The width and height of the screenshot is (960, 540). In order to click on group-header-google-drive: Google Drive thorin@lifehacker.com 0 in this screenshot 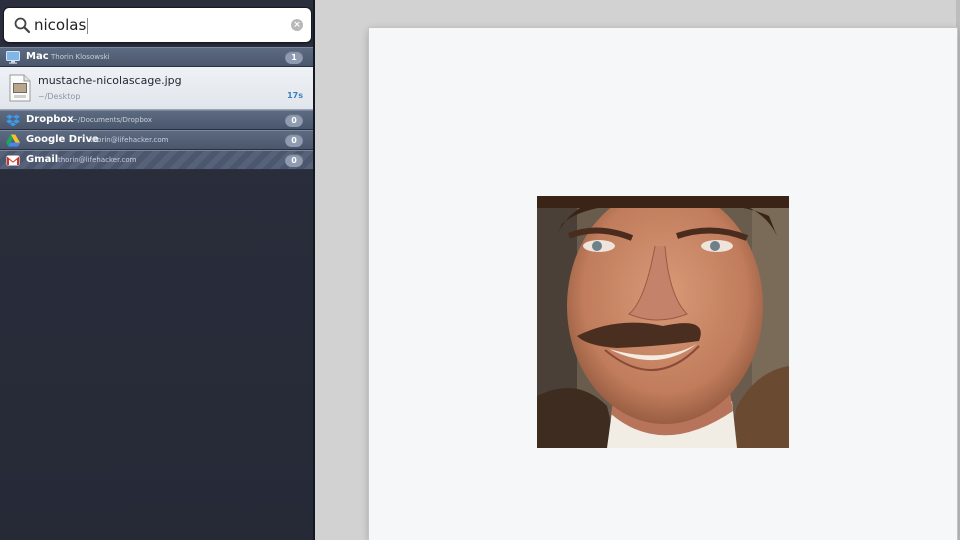, I will do `click(156, 140)`.